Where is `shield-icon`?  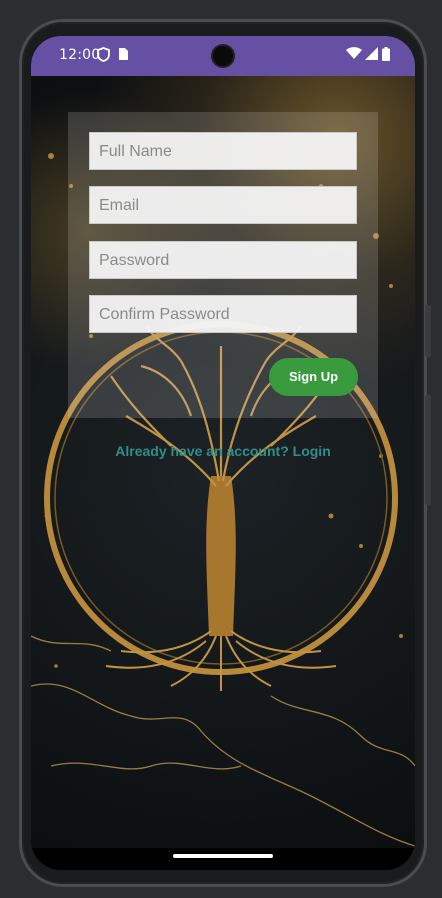
shield-icon is located at coordinates (103, 56).